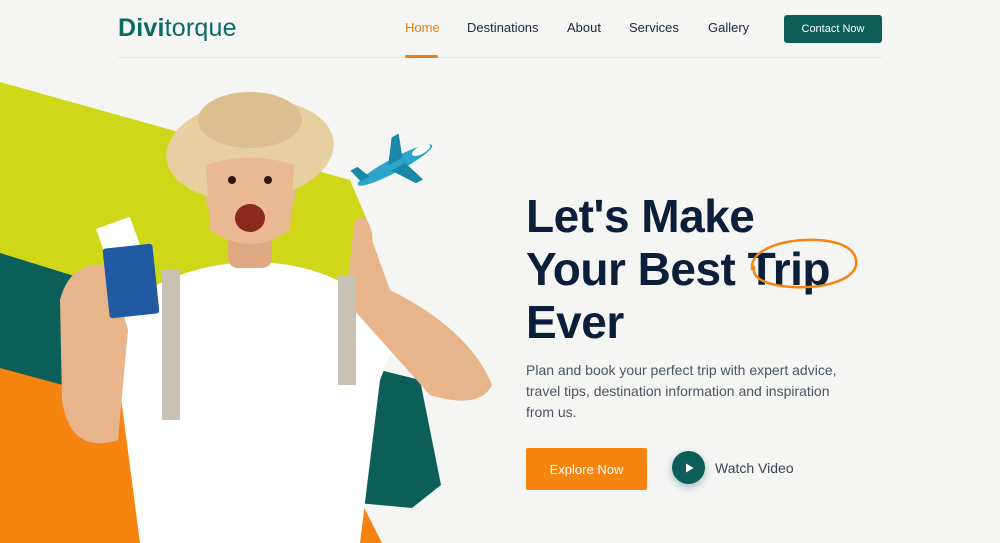  What do you see at coordinates (232, 180) in the screenshot?
I see `eye-left` at bounding box center [232, 180].